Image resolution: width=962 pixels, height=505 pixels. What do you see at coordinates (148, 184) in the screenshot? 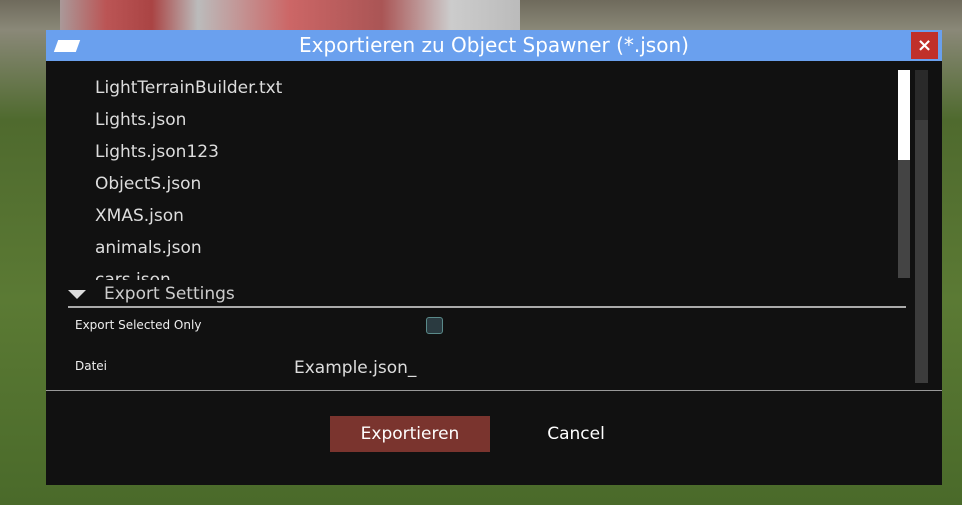
I see `file-item: ObjectS.json` at bounding box center [148, 184].